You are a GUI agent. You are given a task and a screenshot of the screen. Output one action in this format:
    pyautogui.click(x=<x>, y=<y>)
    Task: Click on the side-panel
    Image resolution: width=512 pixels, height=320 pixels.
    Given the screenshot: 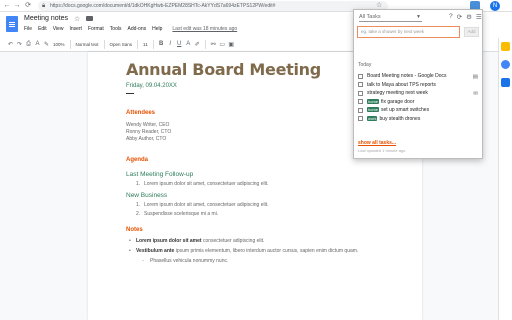 What is the action you would take?
    pyautogui.click(x=505, y=179)
    